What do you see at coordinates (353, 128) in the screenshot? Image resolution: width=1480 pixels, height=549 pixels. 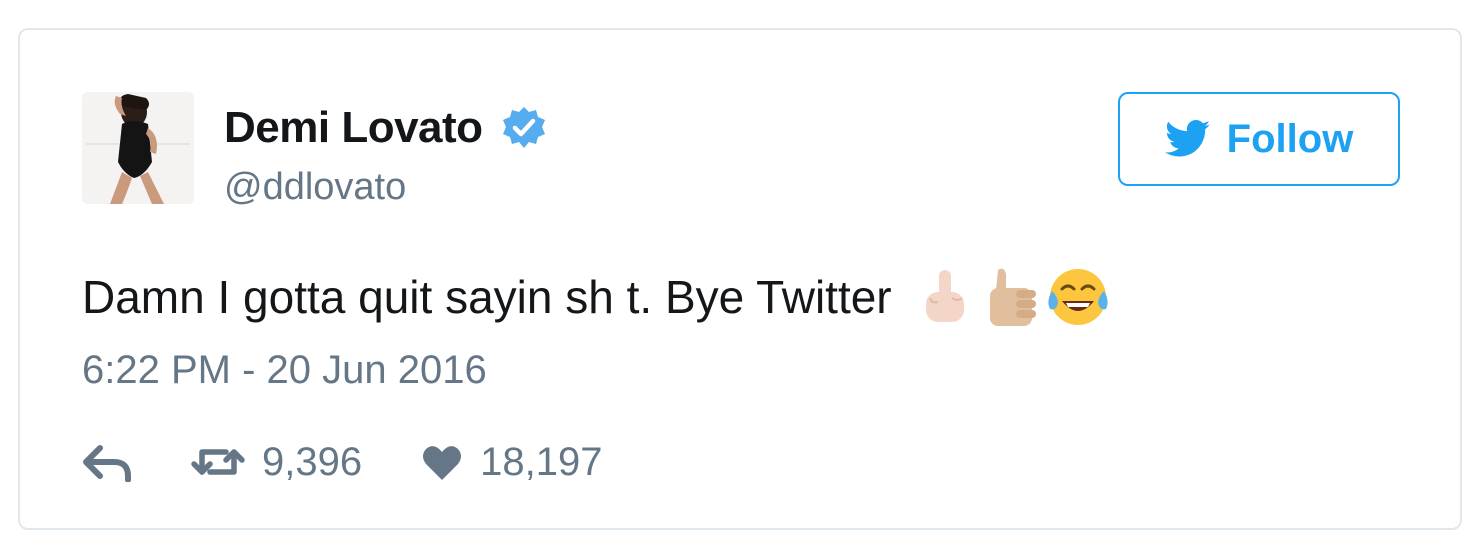 I see `display-name: Demi Lovato` at bounding box center [353, 128].